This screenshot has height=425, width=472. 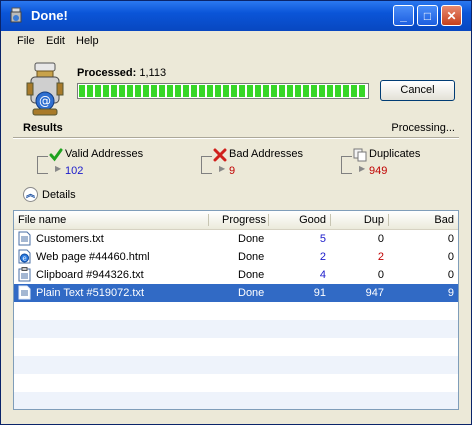 What do you see at coordinates (236, 16) in the screenshot?
I see `title-bar: Done! _ □ ✕` at bounding box center [236, 16].